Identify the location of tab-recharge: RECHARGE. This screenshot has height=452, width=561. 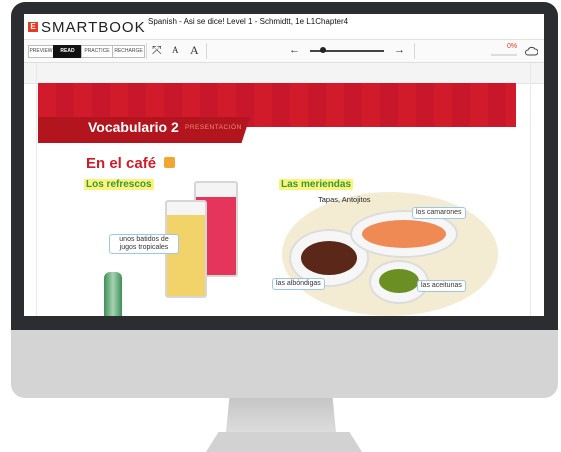
(128, 51).